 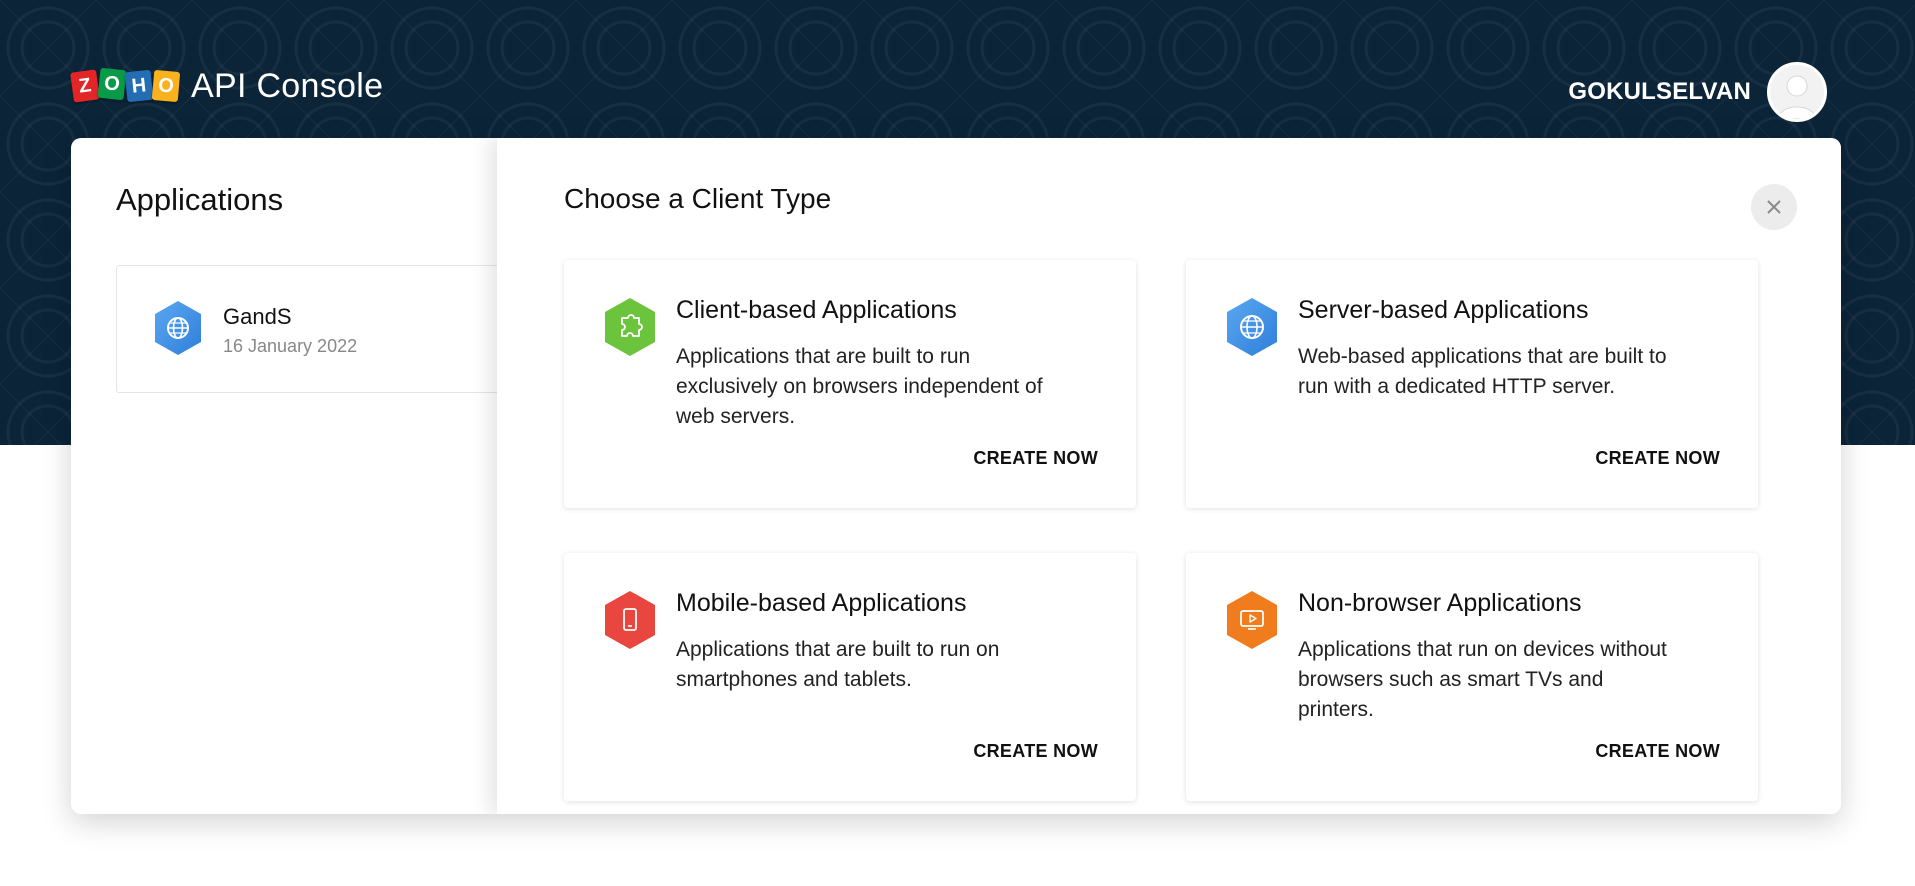 I want to click on logo-letter: H, so click(x=139, y=86).